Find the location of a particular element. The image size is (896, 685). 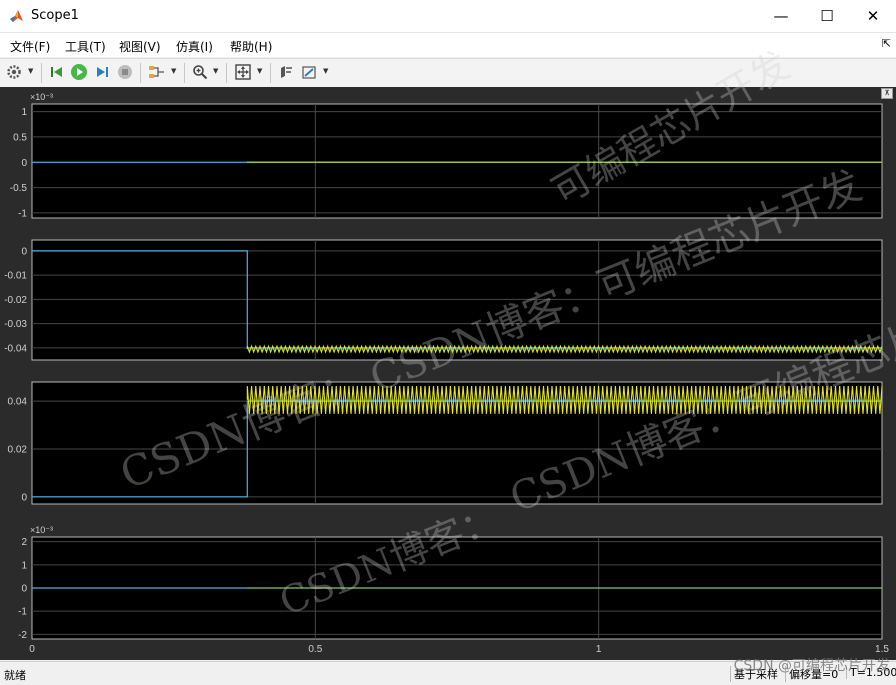

menu-file: 文件(F) is located at coordinates (30, 46).